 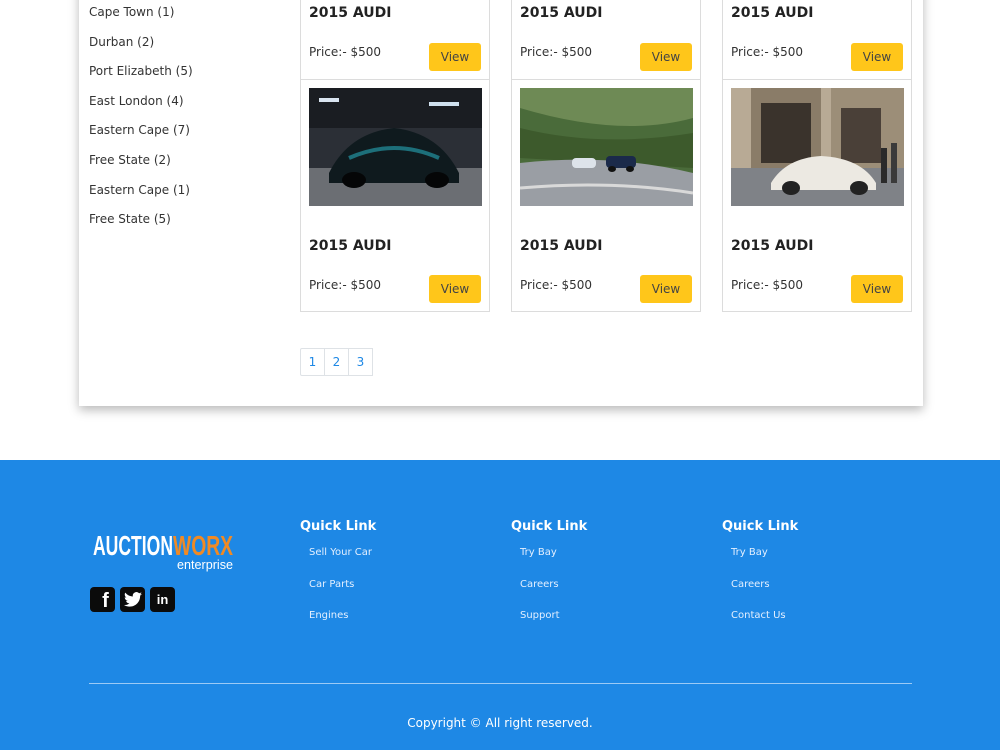 I want to click on location-filter-item: Free State (5), so click(x=189, y=222).